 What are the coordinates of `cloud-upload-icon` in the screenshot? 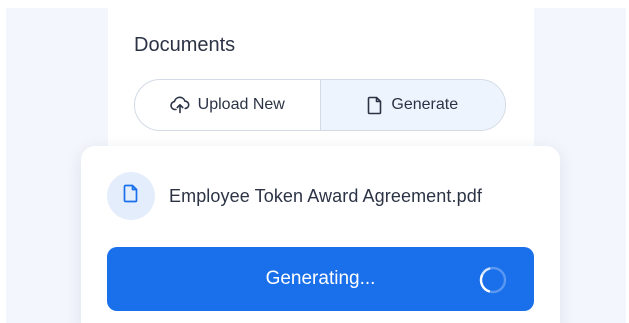 It's located at (179, 105).